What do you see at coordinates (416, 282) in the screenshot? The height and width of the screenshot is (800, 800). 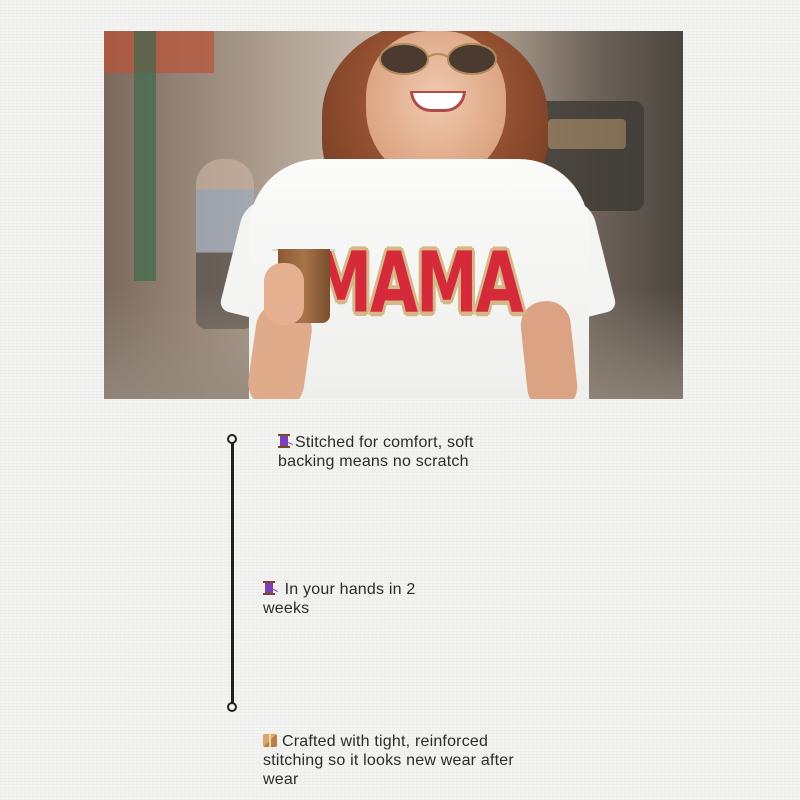 I see `shirt-lettering: MAMA` at bounding box center [416, 282].